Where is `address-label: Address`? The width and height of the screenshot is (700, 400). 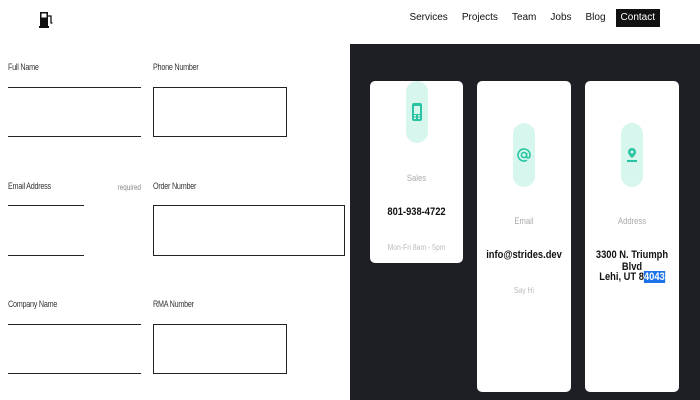
address-label: Address is located at coordinates (632, 221).